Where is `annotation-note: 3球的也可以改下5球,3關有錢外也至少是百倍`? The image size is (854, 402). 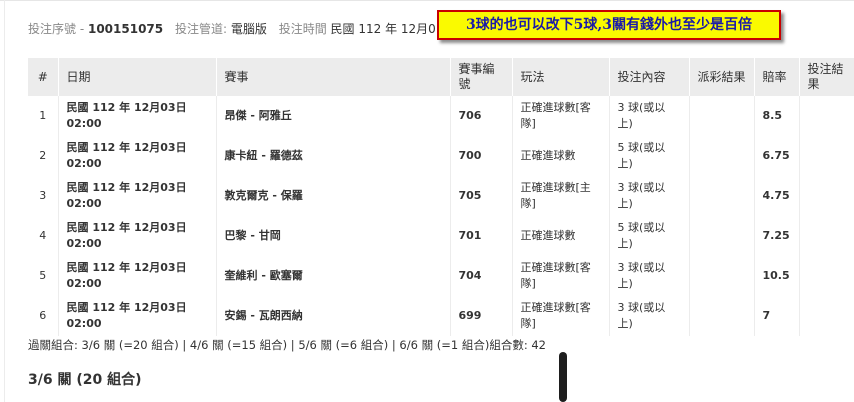 annotation-note: 3球的也可以改下5球,3關有錢外也至少是百倍 is located at coordinates (609, 25).